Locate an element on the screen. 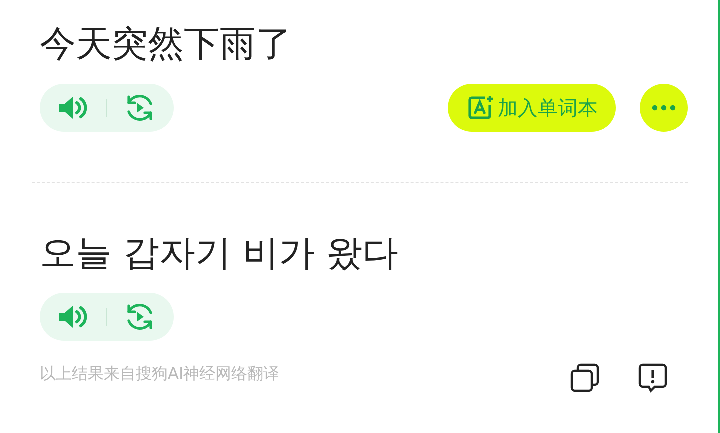 This screenshot has height=433, width=720. source-text: 今天突然下雨了 is located at coordinates (166, 45).